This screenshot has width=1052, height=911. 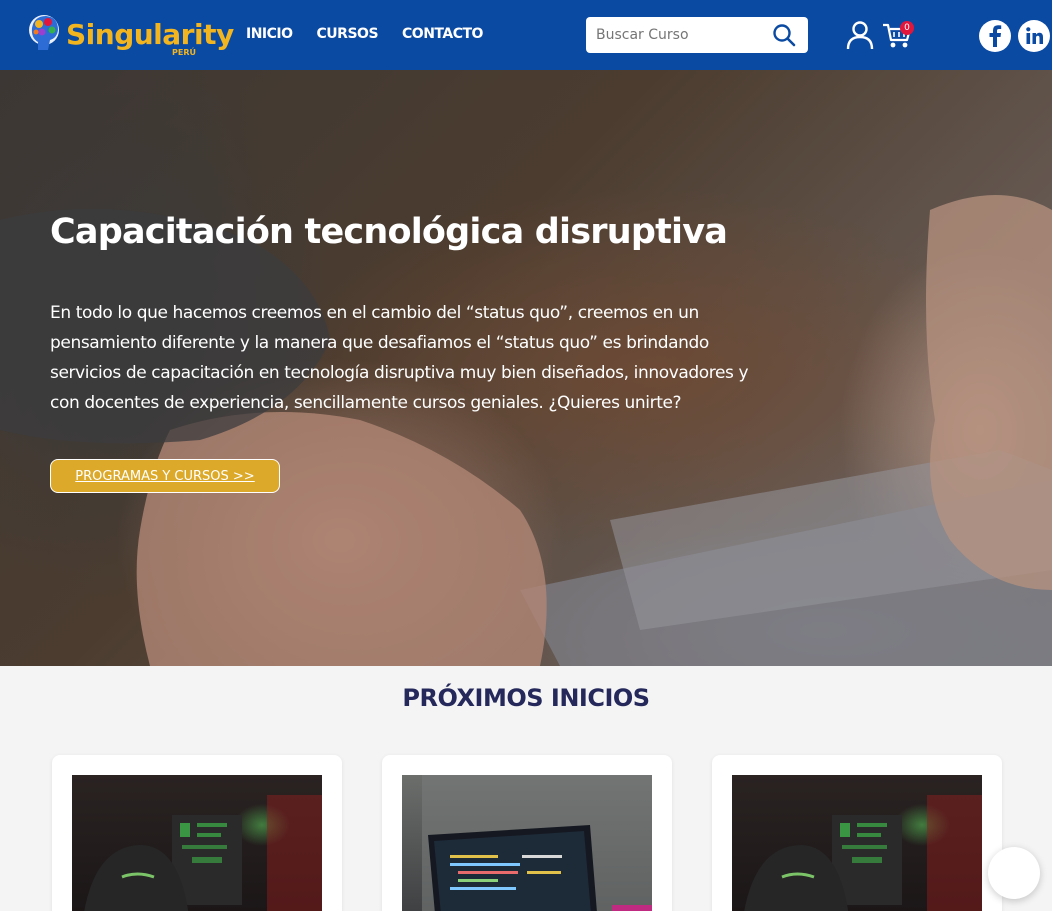 I want to click on logo: Singularity PERÚ, so click(x=129, y=35).